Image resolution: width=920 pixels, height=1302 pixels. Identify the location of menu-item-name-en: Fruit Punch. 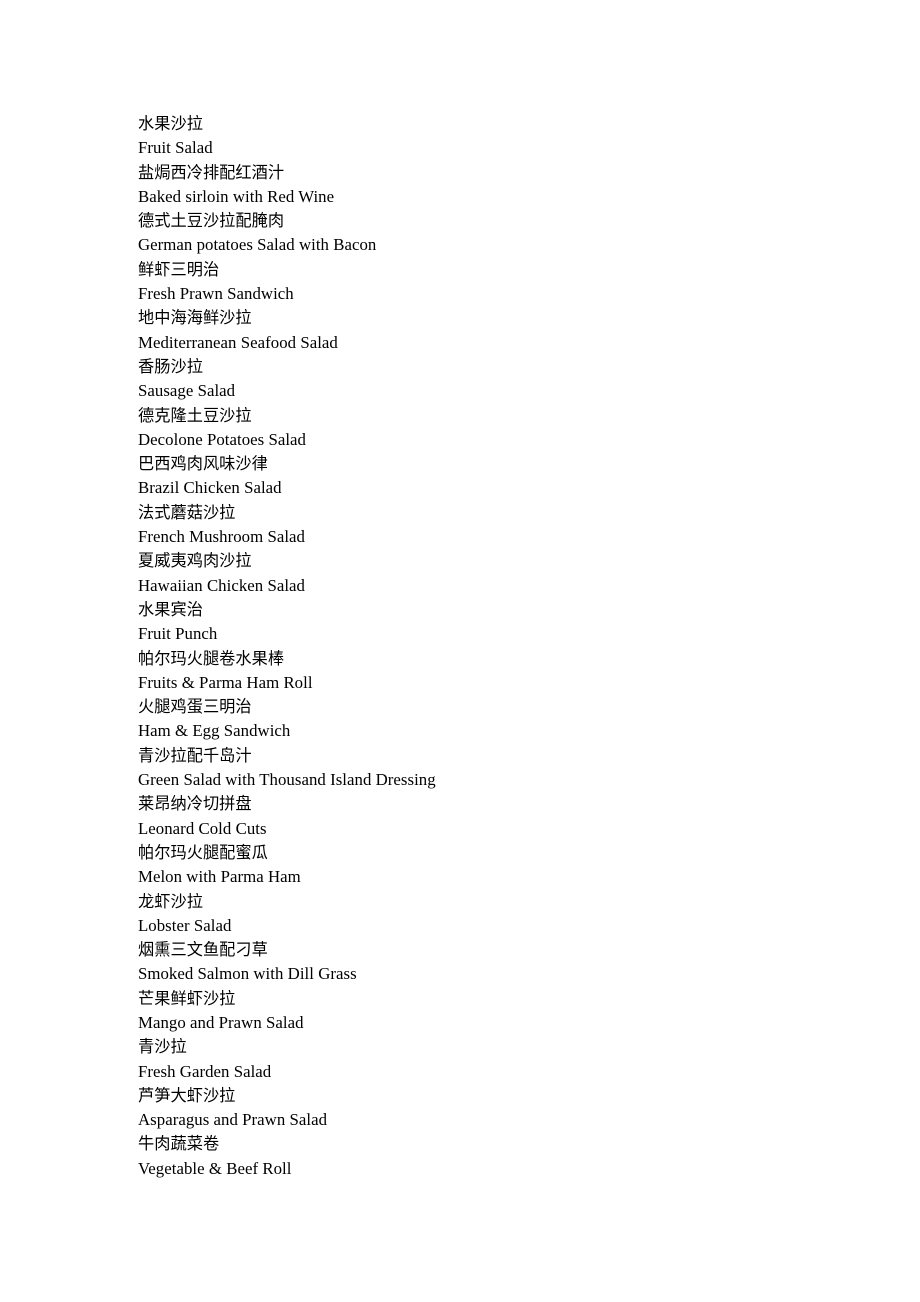
(178, 634).